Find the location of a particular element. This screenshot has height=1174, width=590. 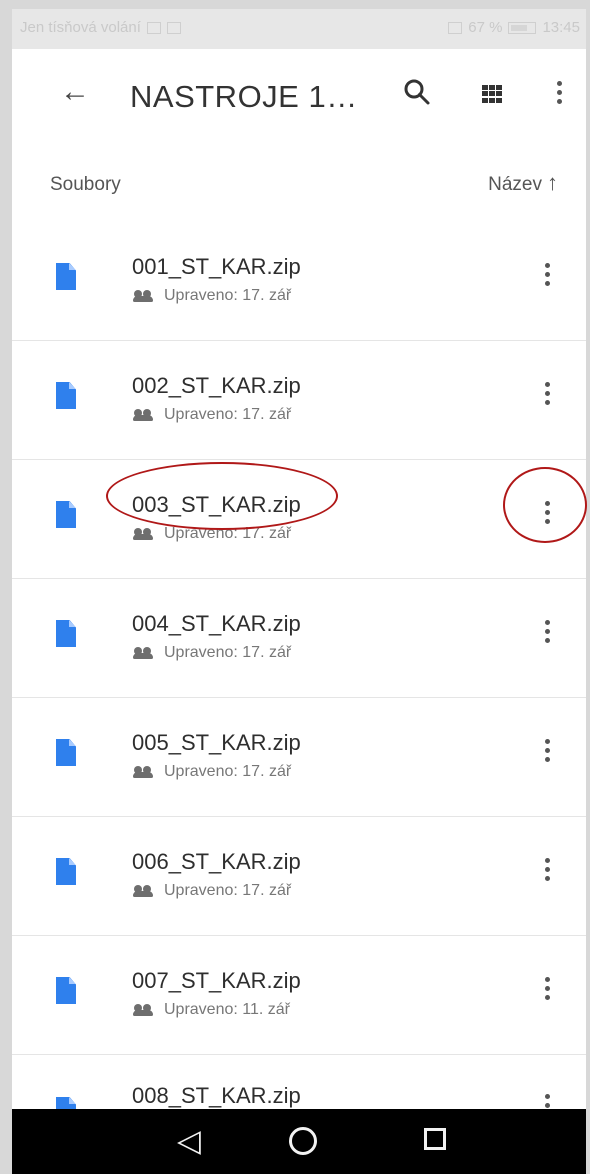

file-meta: Upraveno: 11. zář is located at coordinates (211, 1010).